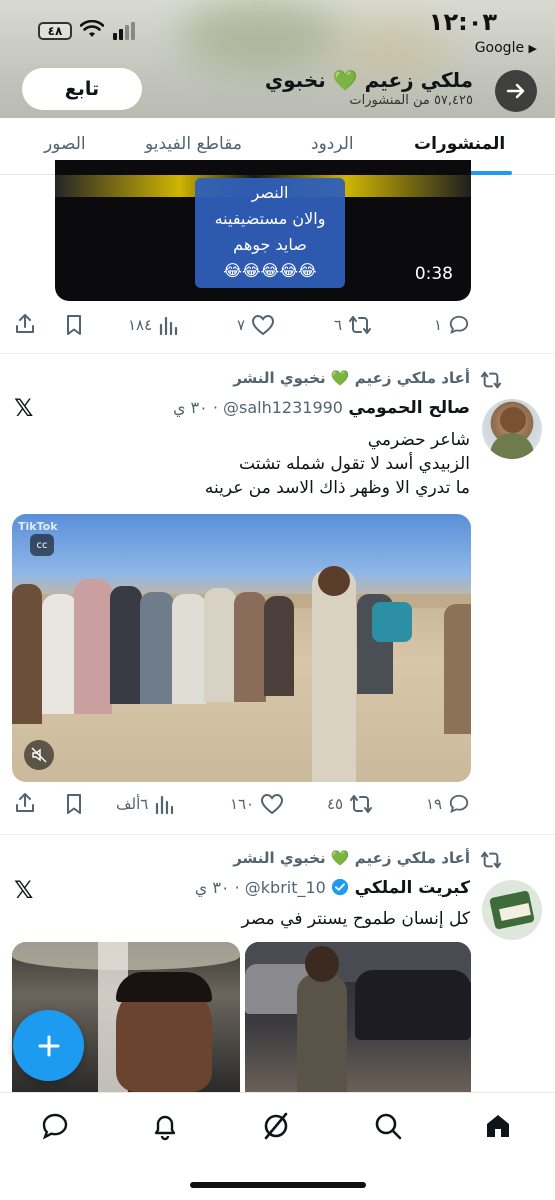 The height and width of the screenshot is (1200, 555). Describe the element at coordinates (498, 1126) in the screenshot. I see `home-icon` at that location.